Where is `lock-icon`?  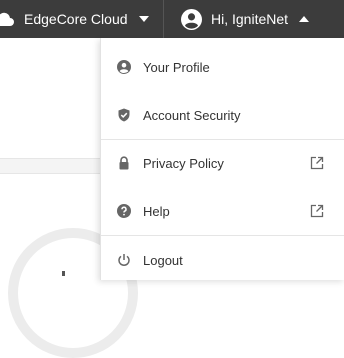
lock-icon is located at coordinates (124, 163).